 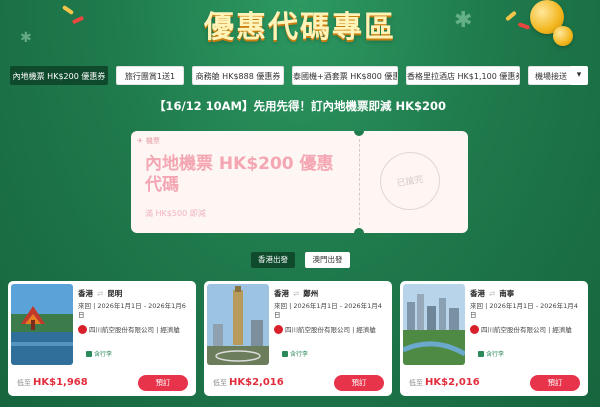 I want to click on coupon-divider, so click(x=359, y=182).